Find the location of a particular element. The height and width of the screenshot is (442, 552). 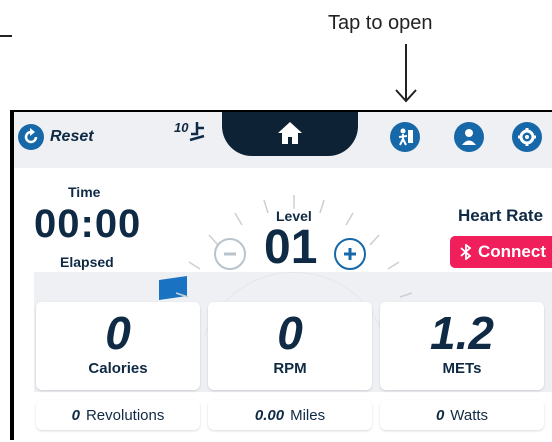

mets-card: 1.2 METs is located at coordinates (462, 346).